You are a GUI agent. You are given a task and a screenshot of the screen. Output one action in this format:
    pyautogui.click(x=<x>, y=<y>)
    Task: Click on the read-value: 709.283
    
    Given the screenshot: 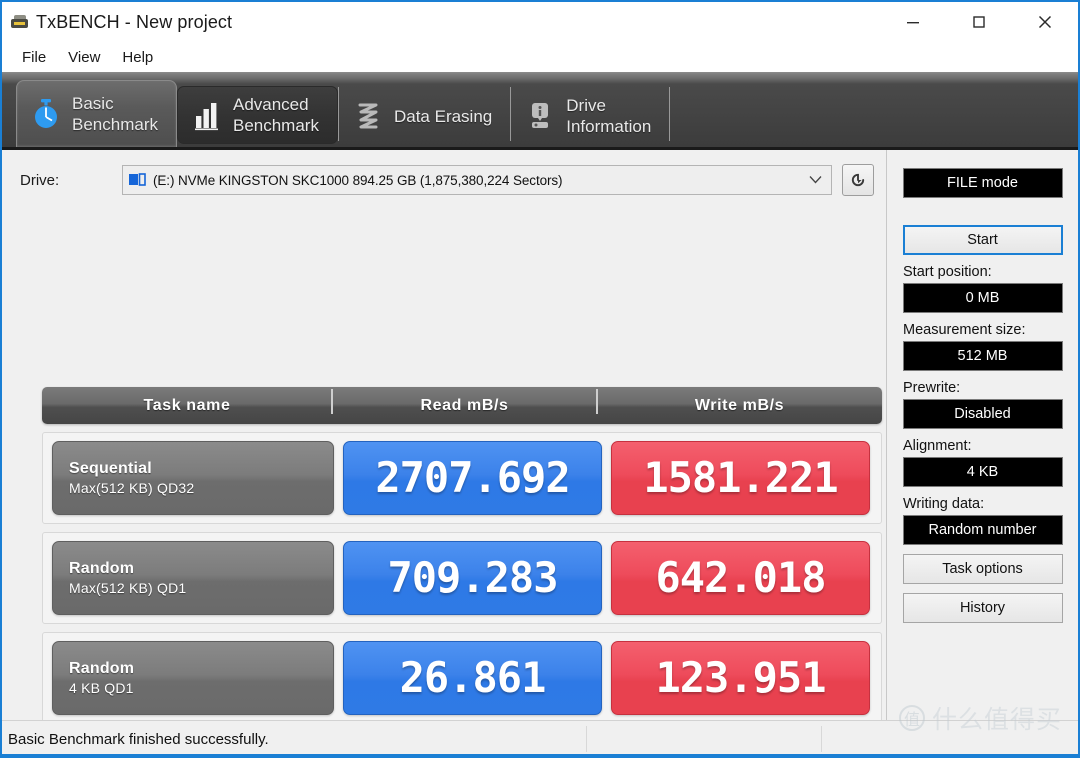 What is the action you would take?
    pyautogui.click(x=472, y=577)
    